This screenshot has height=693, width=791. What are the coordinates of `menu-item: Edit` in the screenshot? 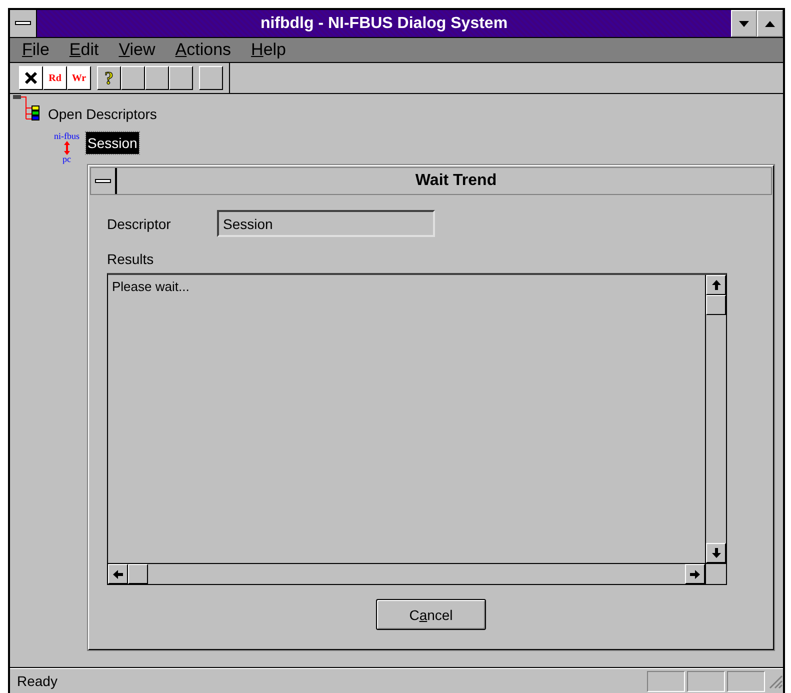 It's located at (86, 50).